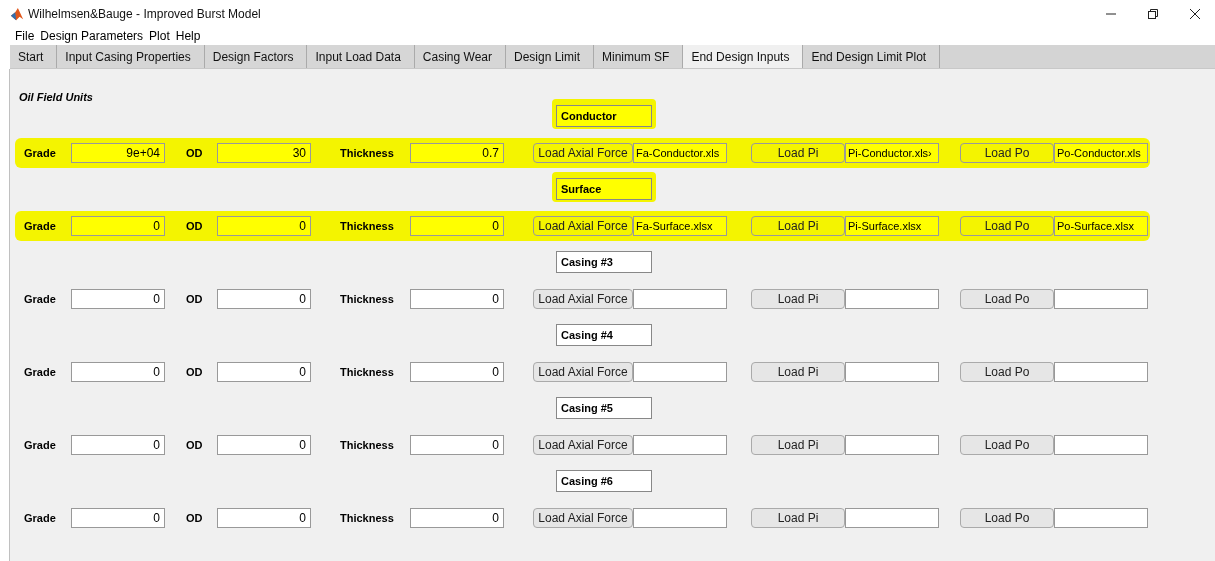 This screenshot has width=1215, height=561. Describe the element at coordinates (604, 189) in the screenshot. I see `casing-title: Surface` at that location.